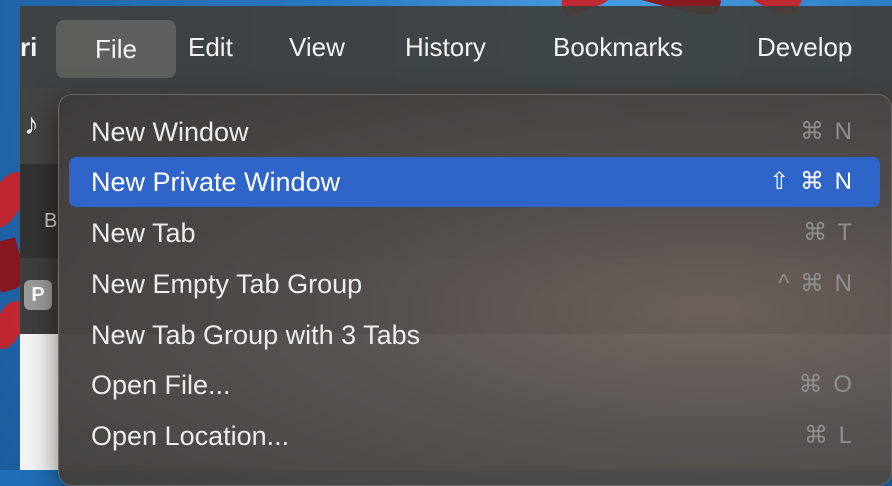  I want to click on menu-develop: Develop, so click(804, 47).